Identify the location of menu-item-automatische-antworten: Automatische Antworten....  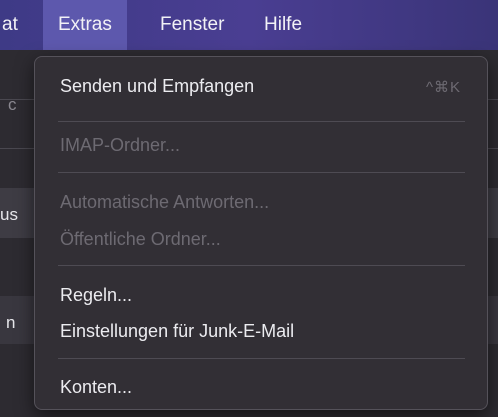
(165, 202).